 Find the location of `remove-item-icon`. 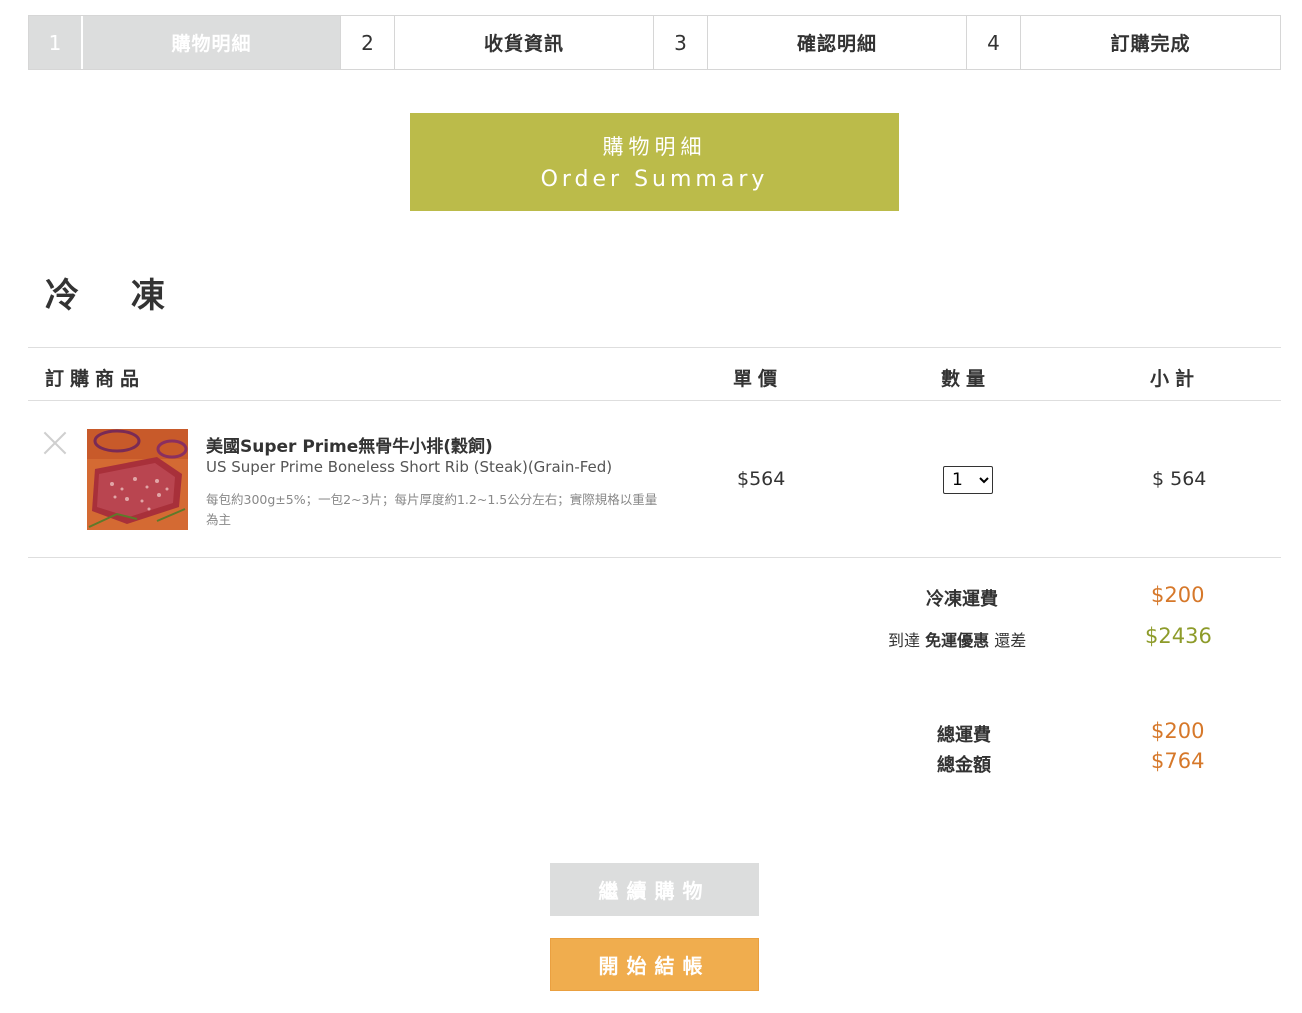

remove-item-icon is located at coordinates (55, 443).